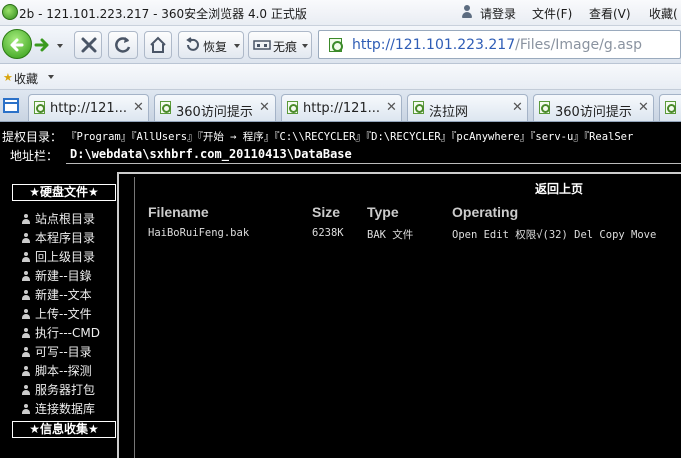 The image size is (681, 458). Describe the element at coordinates (61, 332) in the screenshot. I see `nav-exec-cmd: 执行---CMD` at that location.